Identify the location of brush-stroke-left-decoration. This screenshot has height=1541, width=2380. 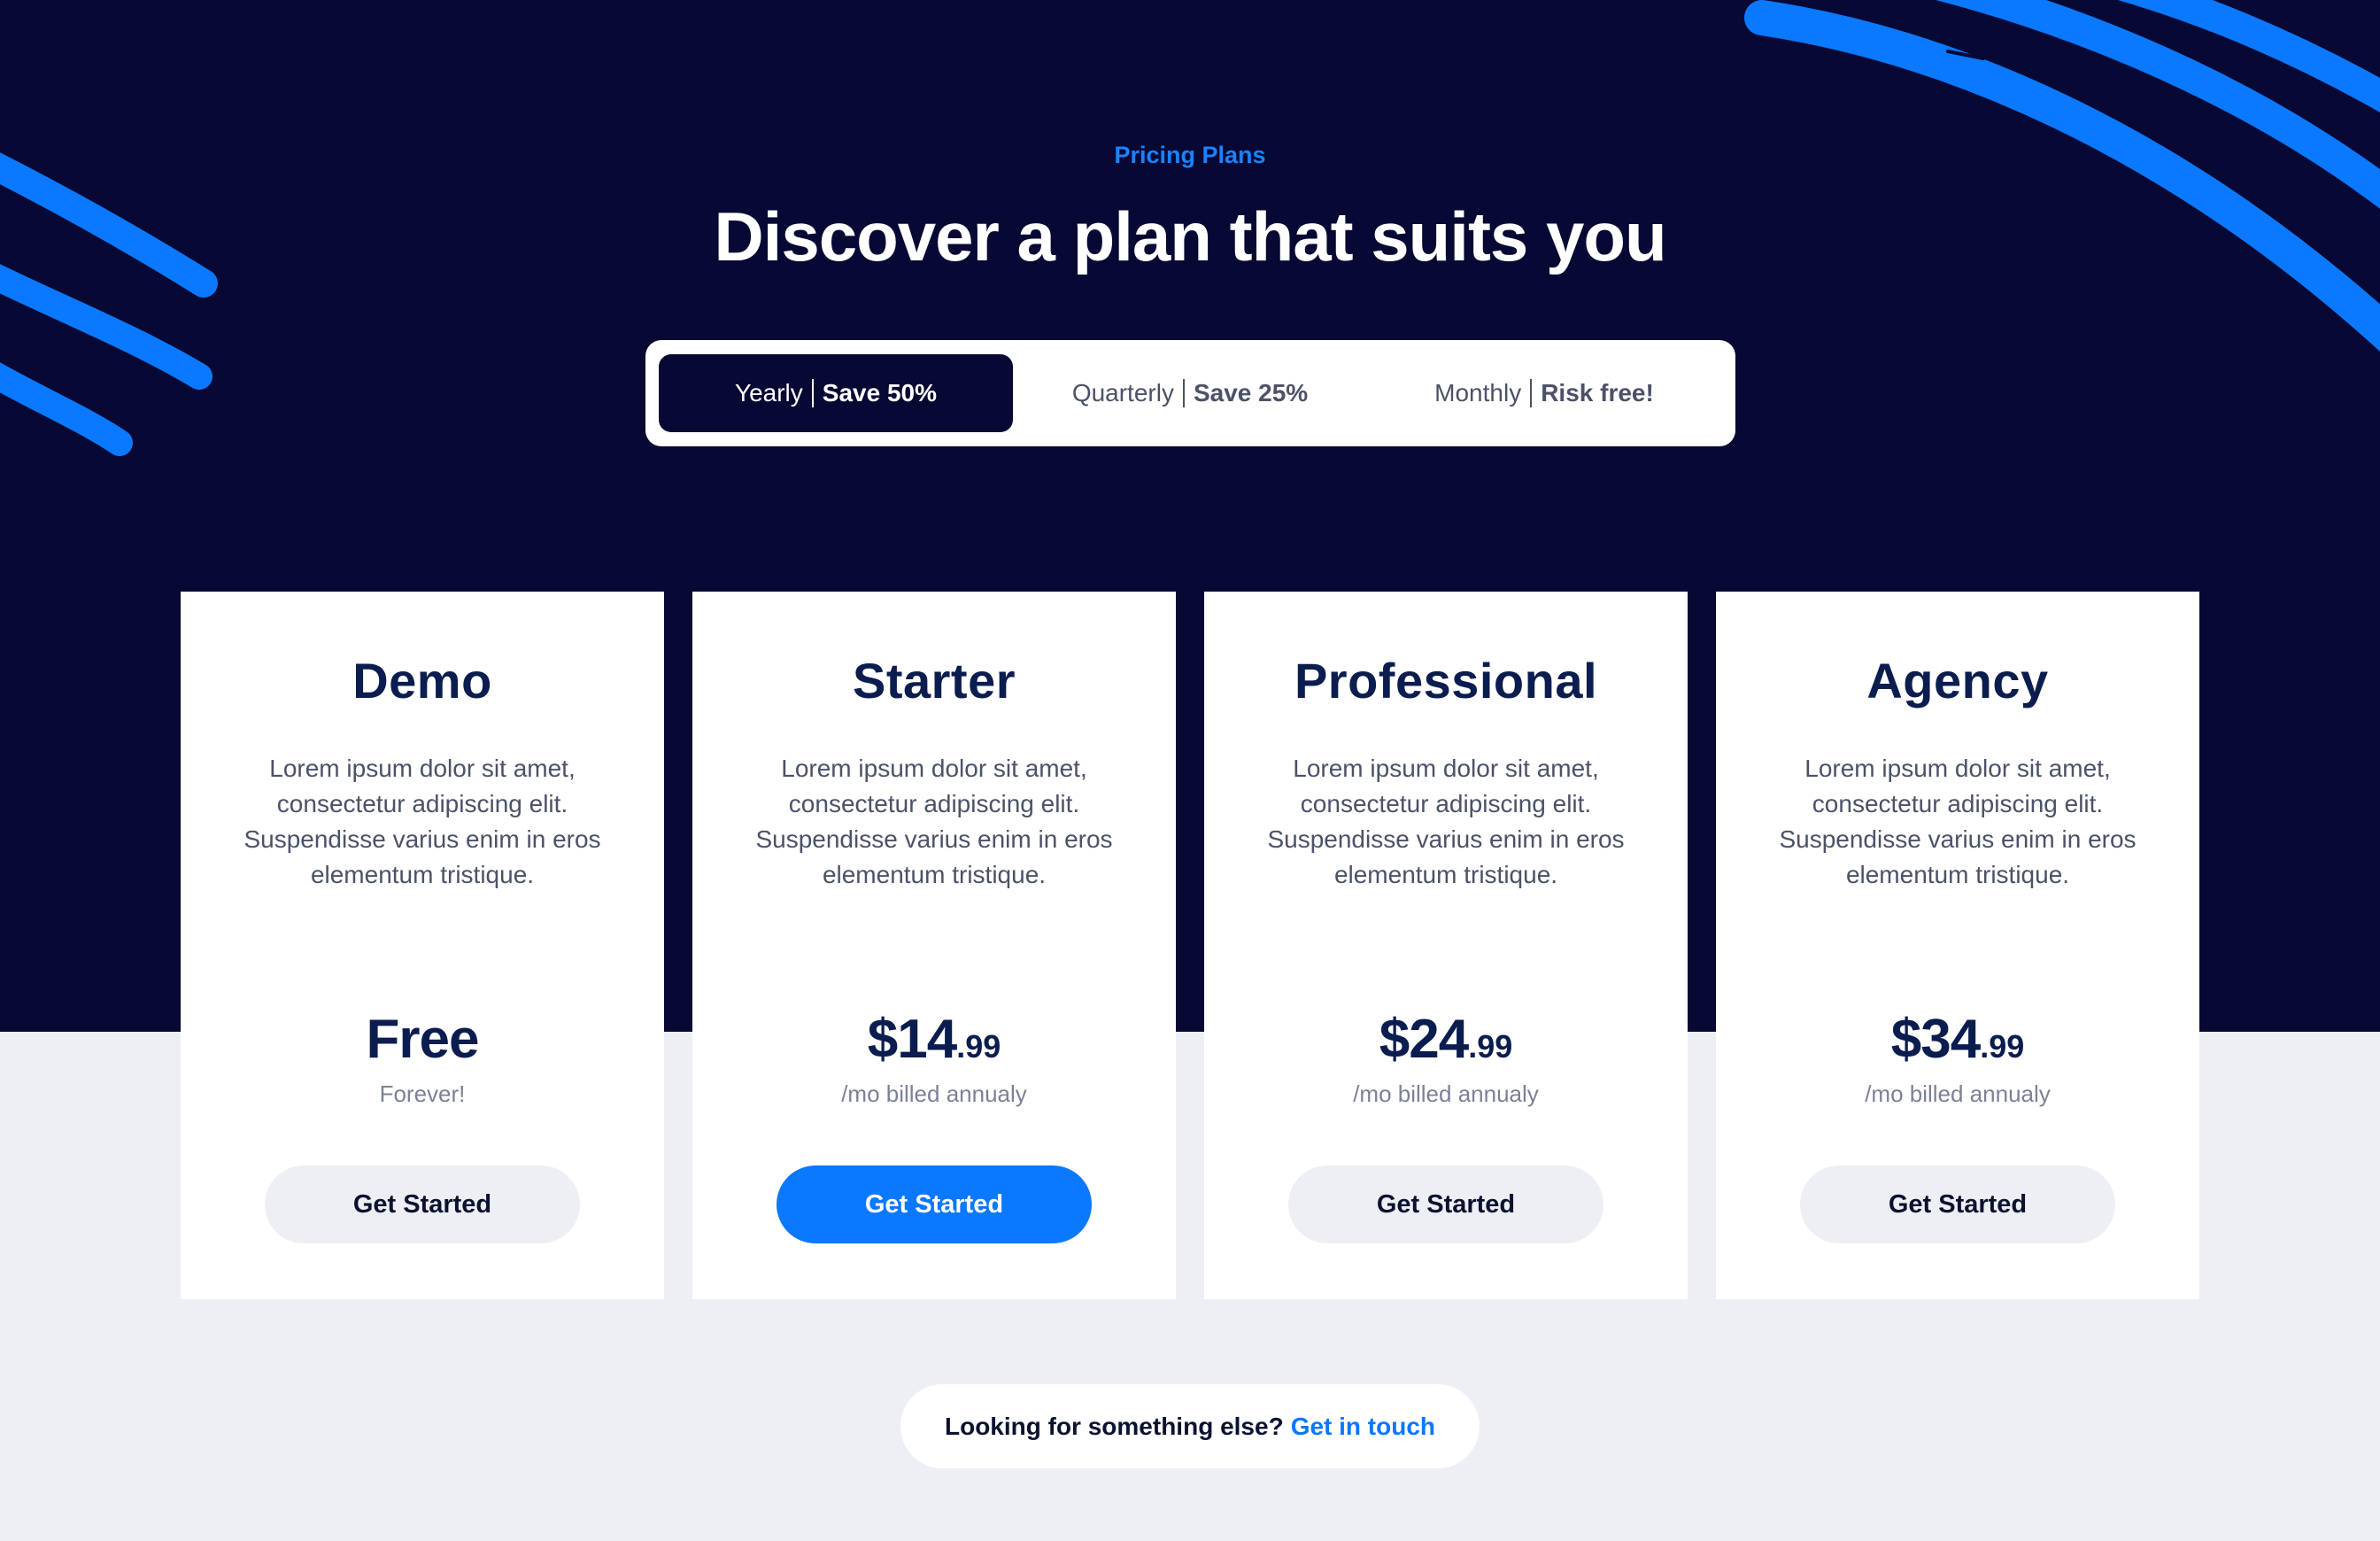
(109, 304).